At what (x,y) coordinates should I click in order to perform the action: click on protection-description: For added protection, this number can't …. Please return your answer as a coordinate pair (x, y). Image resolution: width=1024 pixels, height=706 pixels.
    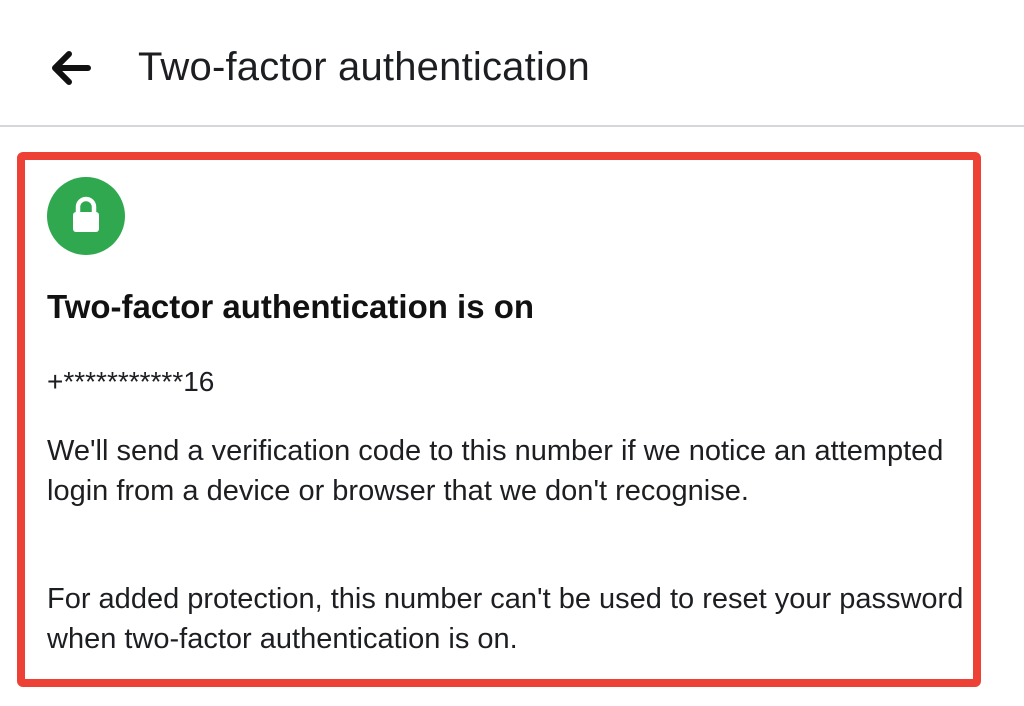
    Looking at the image, I should click on (505, 619).